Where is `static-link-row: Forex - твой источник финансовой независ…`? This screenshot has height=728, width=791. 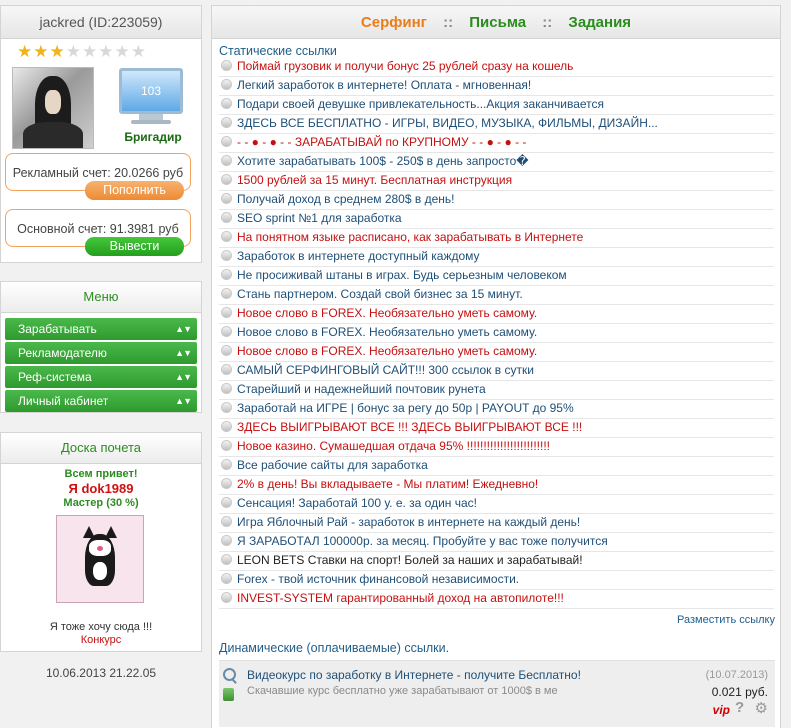
static-link-row: Forex - твой источник финансовой независ… is located at coordinates (496, 580).